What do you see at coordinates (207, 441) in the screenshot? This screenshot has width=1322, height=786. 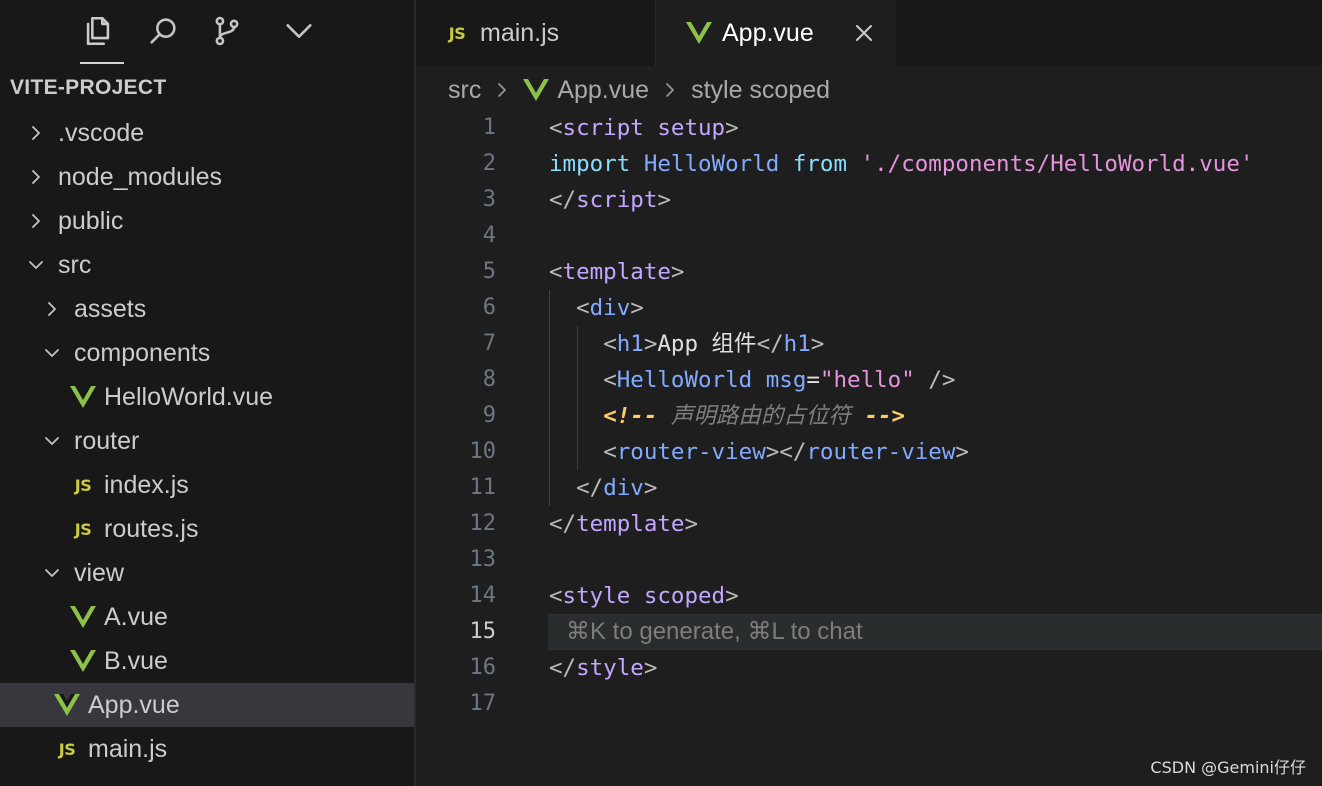 I see `tree-item: router` at bounding box center [207, 441].